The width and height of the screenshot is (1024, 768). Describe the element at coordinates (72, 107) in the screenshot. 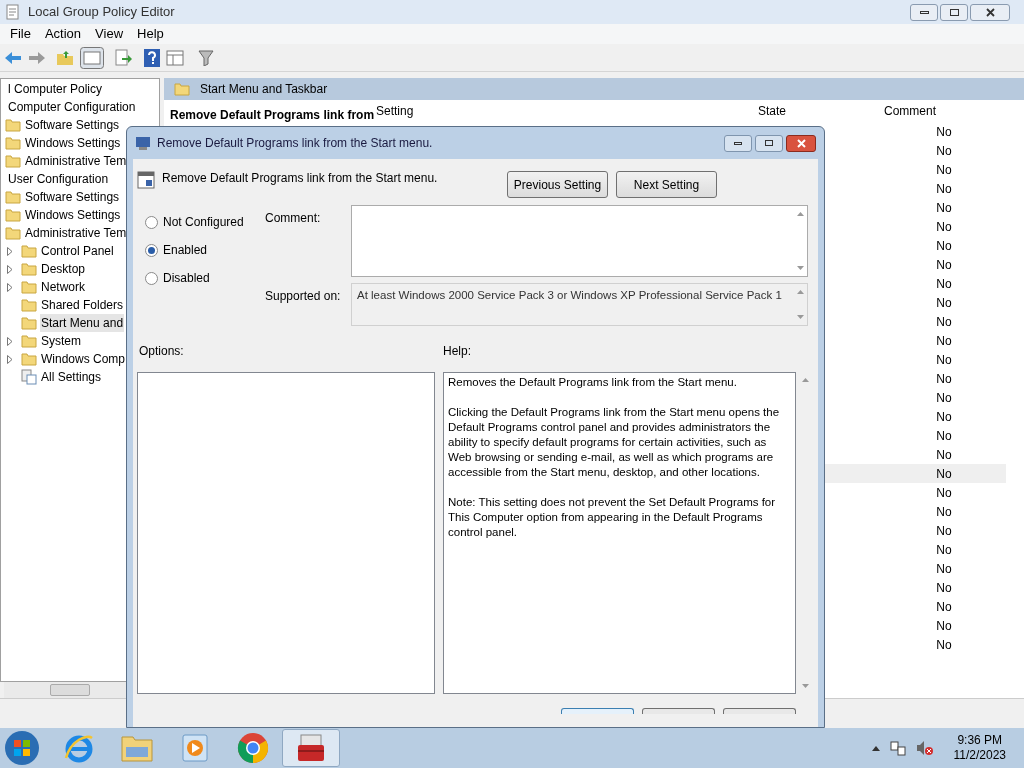

I see `tree-item: Computer Configuration` at that location.